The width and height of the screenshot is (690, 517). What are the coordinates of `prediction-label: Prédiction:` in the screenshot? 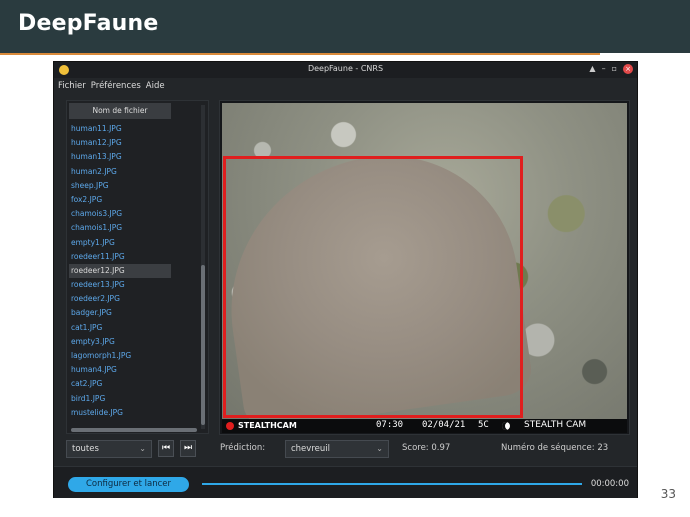 It's located at (243, 448).